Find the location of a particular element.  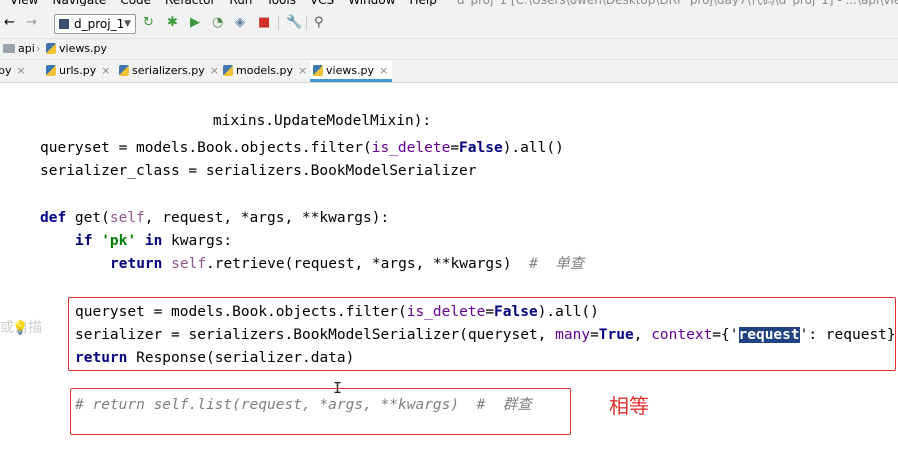

code-text: get( is located at coordinates (88, 218).